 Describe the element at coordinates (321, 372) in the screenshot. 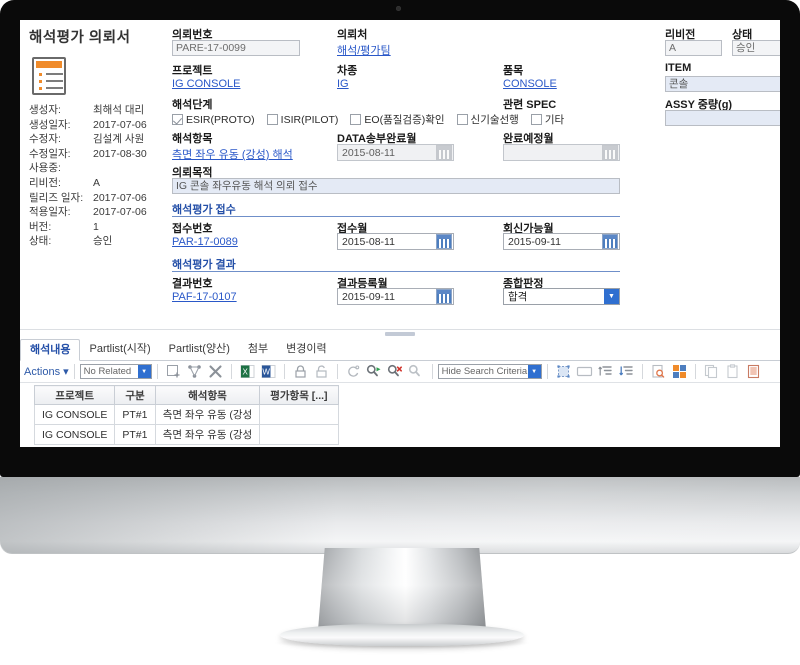

I see `unlock-icon` at that location.